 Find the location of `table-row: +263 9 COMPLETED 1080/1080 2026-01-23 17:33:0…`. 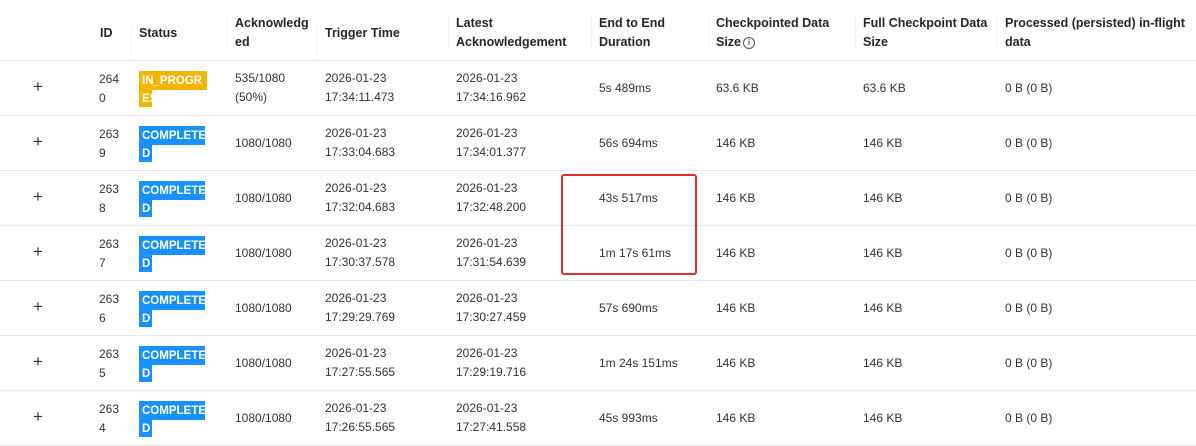

table-row: +263 9 COMPLETED 1080/1080 2026-01-23 17:33:0… is located at coordinates (598, 143).